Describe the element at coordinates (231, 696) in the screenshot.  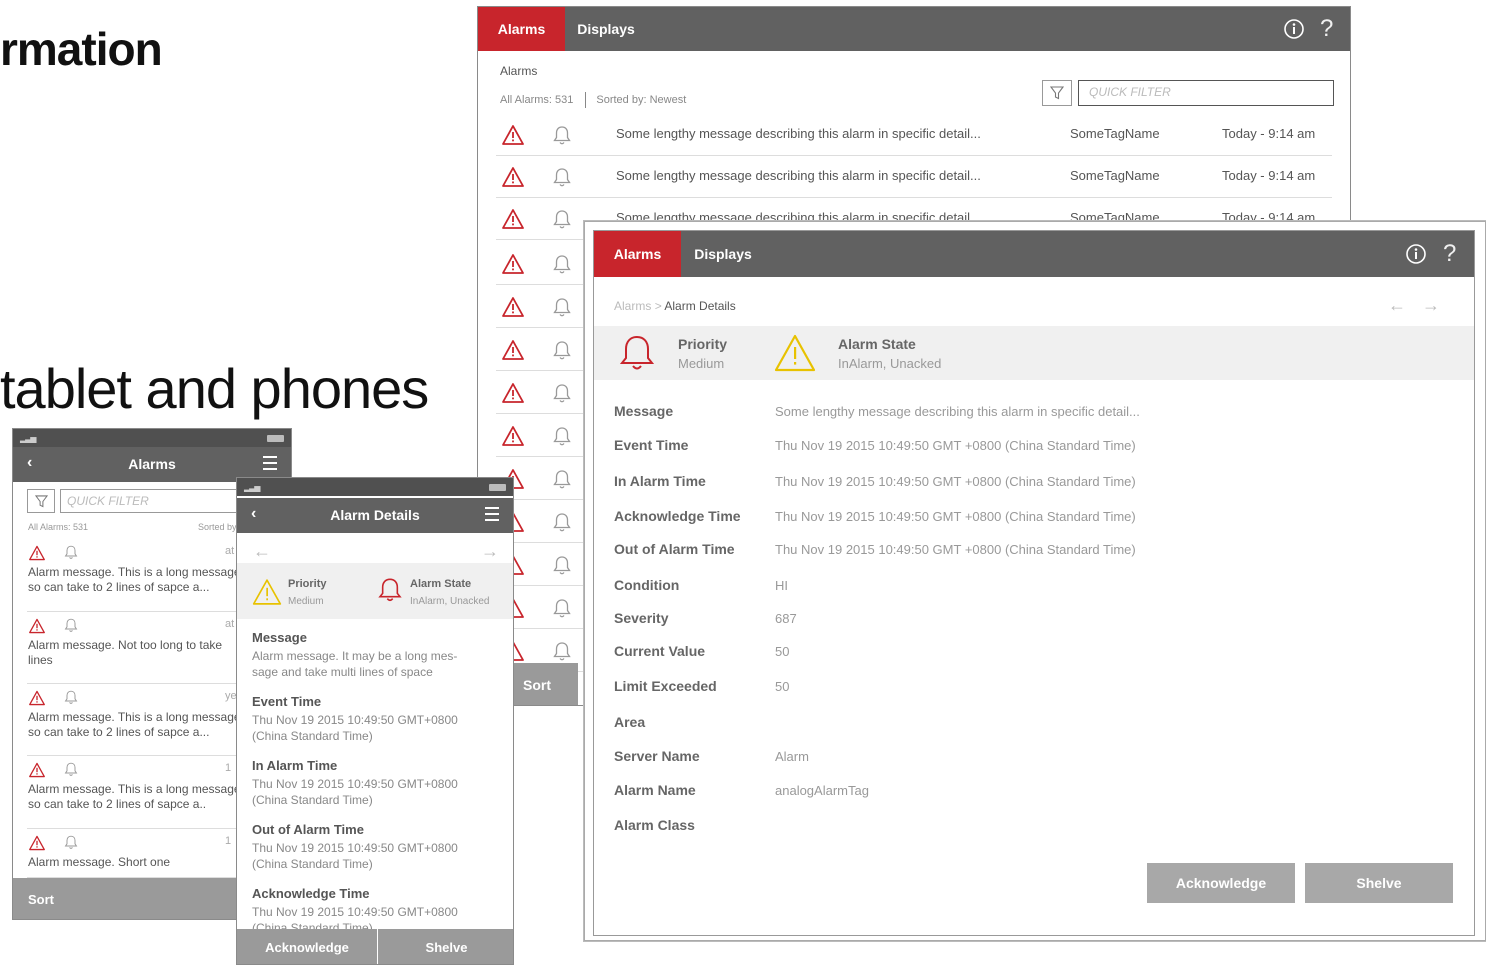
I see `alarm-time: ye` at that location.